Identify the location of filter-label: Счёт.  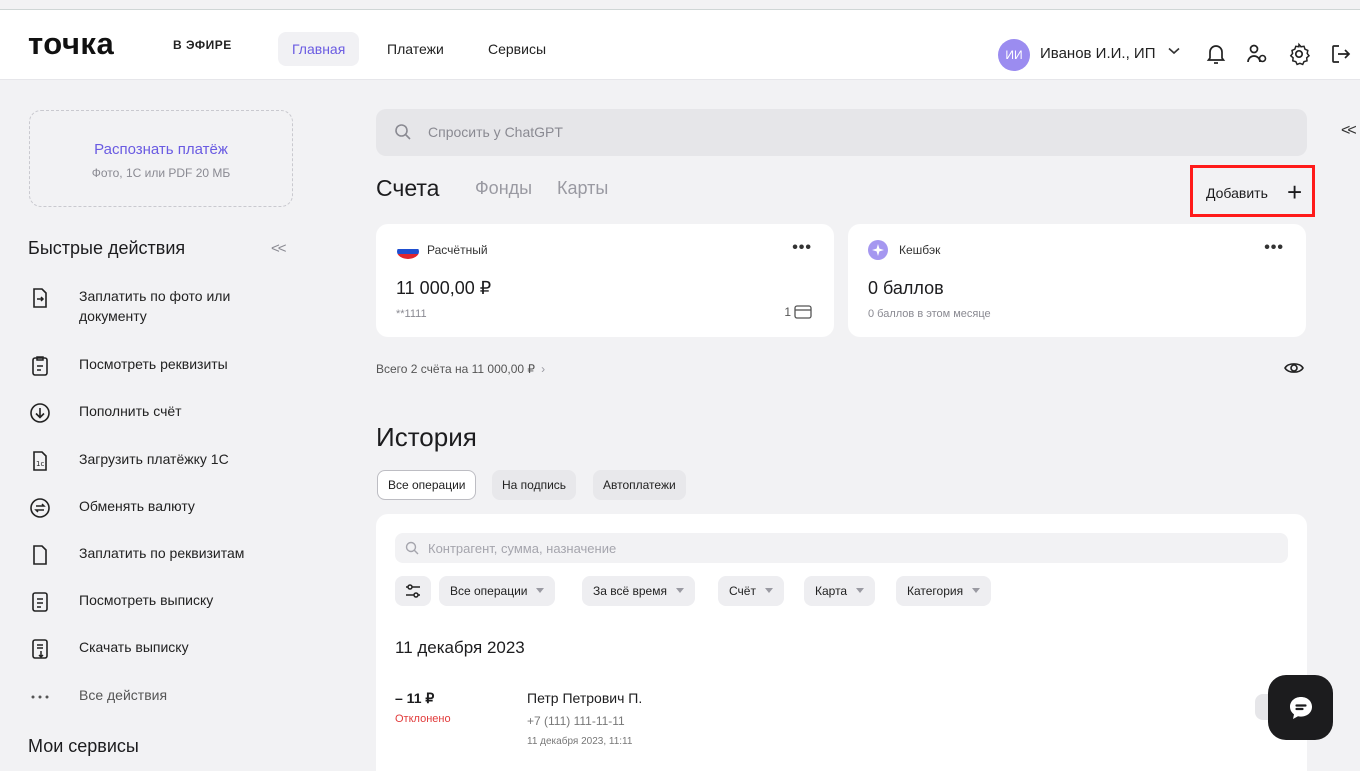
(742, 591).